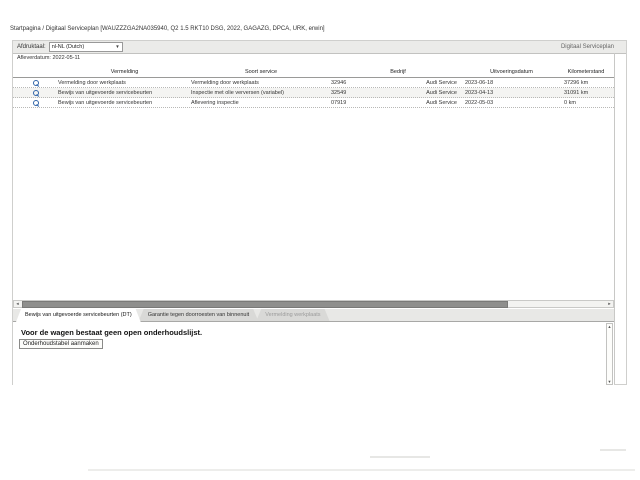 The width and height of the screenshot is (640, 480). What do you see at coordinates (237, 92) in the screenshot?
I see `cell-soort-service: Inspectie met olie verversen (variabel)` at bounding box center [237, 92].